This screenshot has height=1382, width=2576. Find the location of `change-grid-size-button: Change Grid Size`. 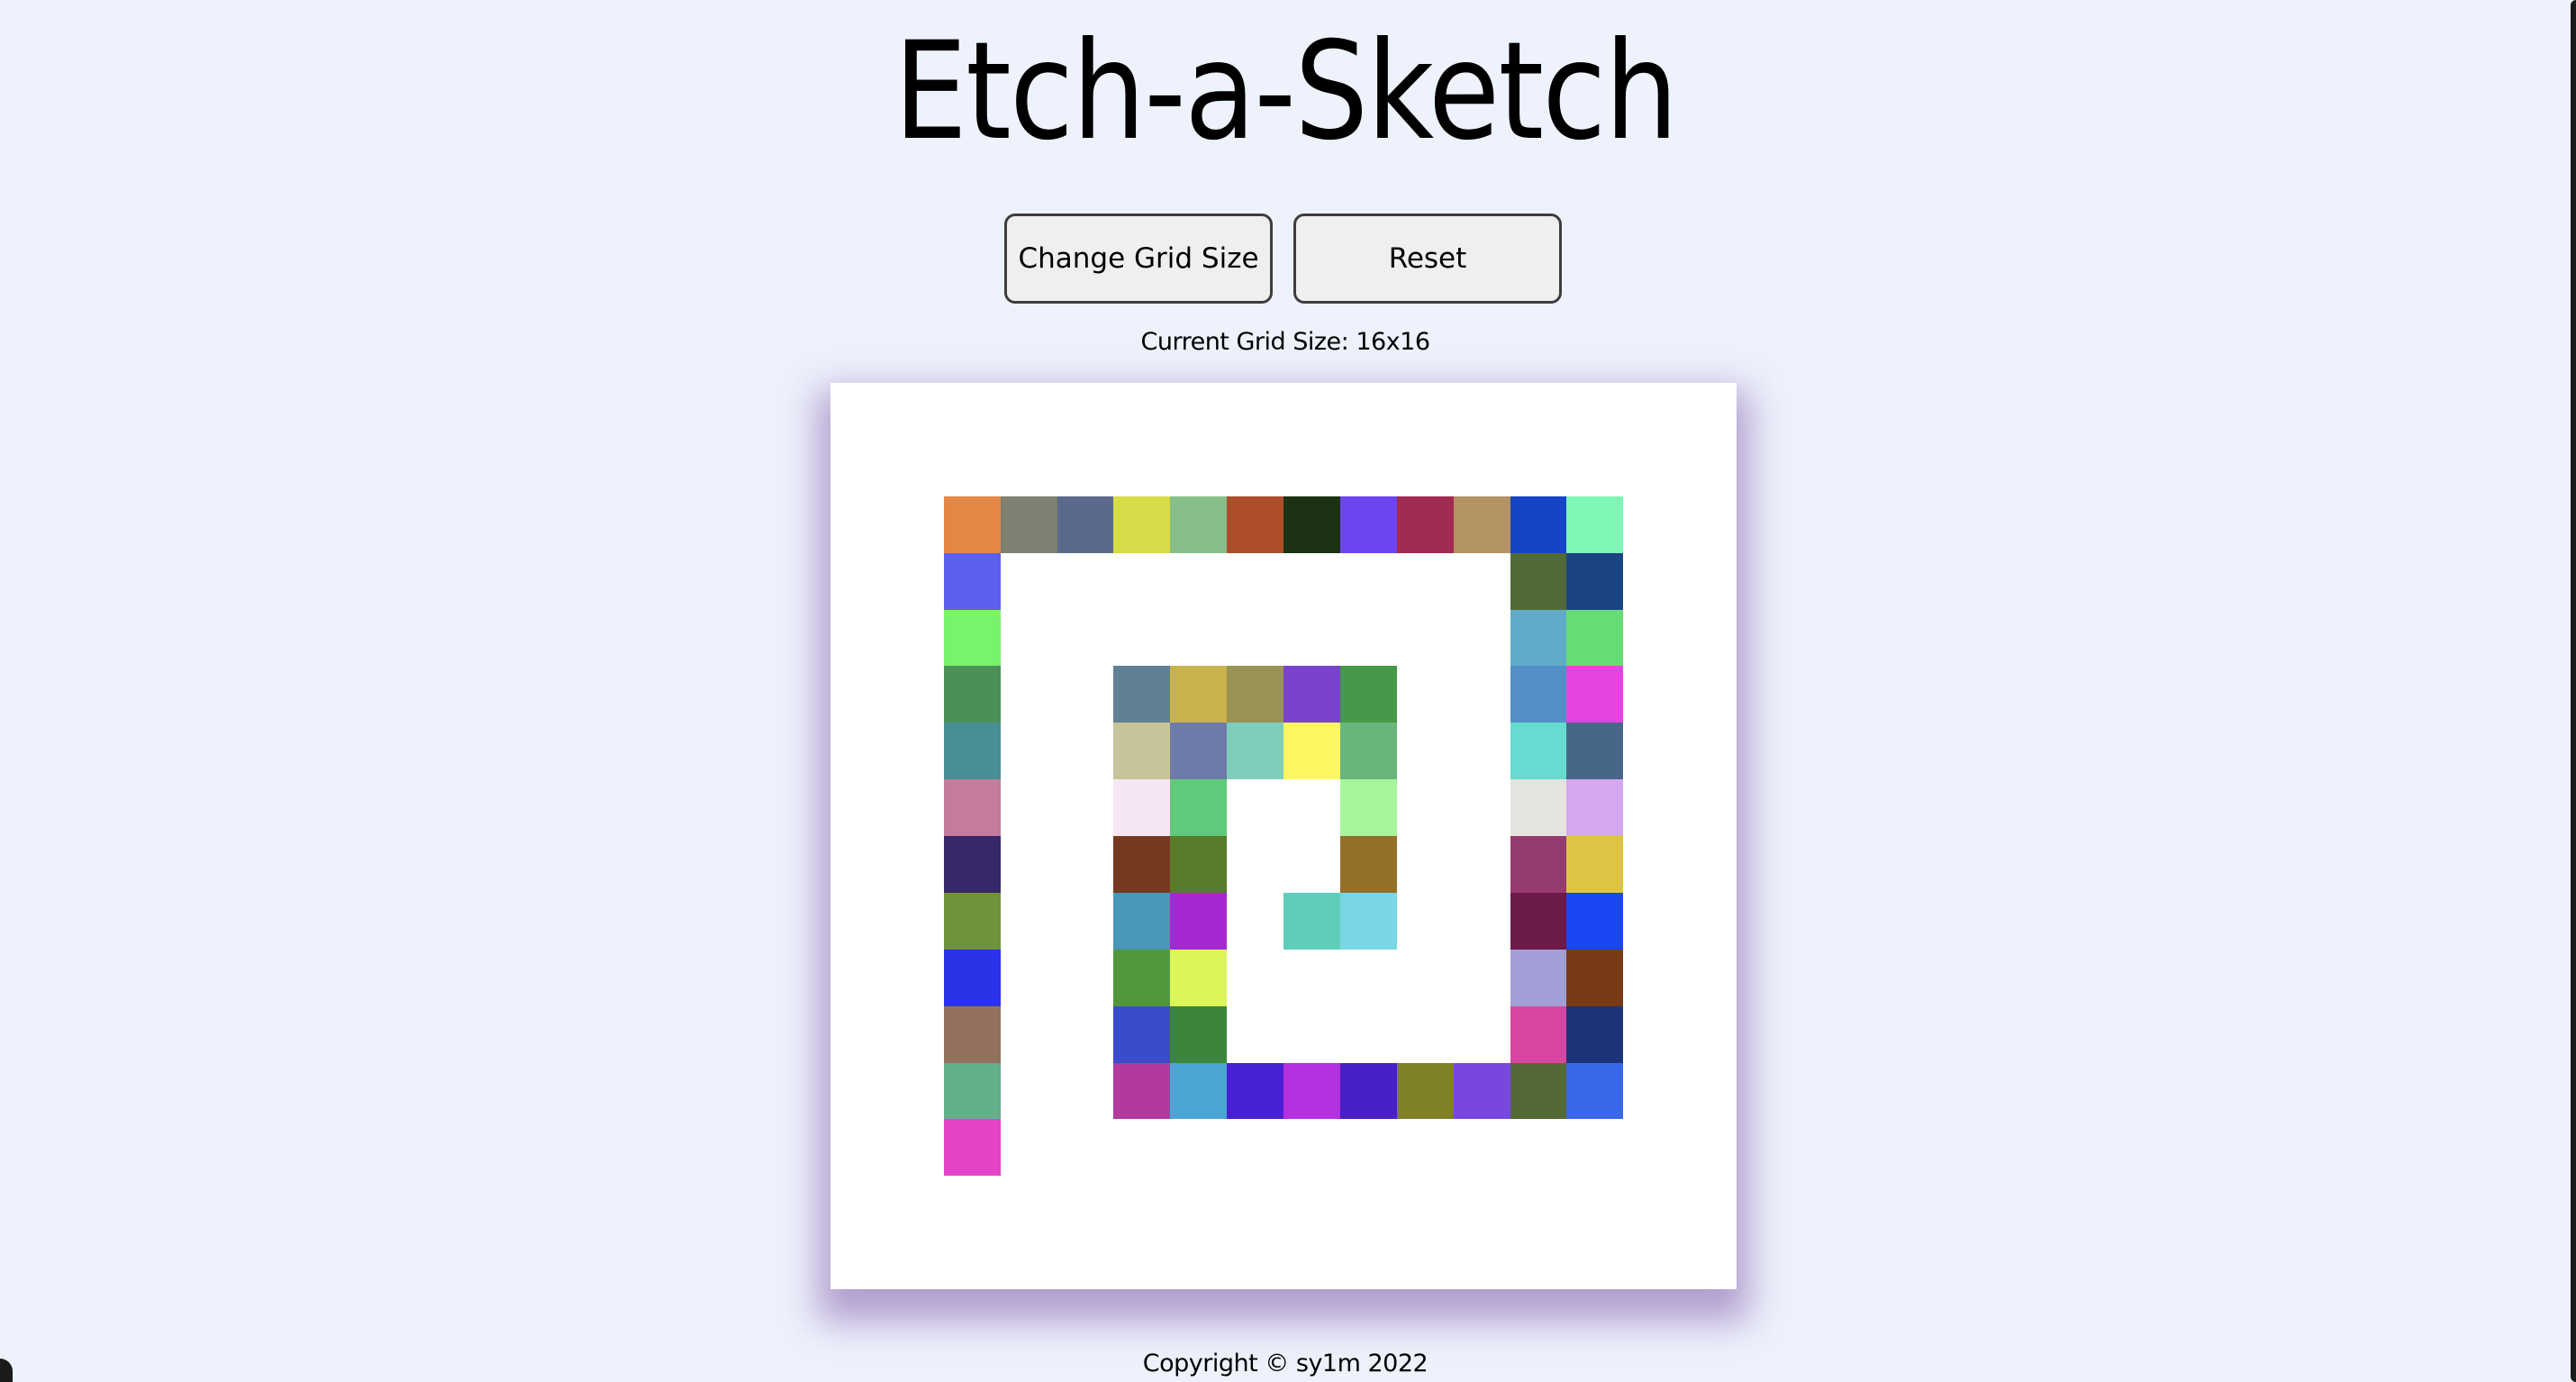

change-grid-size-button: Change Grid Size is located at coordinates (1138, 259).